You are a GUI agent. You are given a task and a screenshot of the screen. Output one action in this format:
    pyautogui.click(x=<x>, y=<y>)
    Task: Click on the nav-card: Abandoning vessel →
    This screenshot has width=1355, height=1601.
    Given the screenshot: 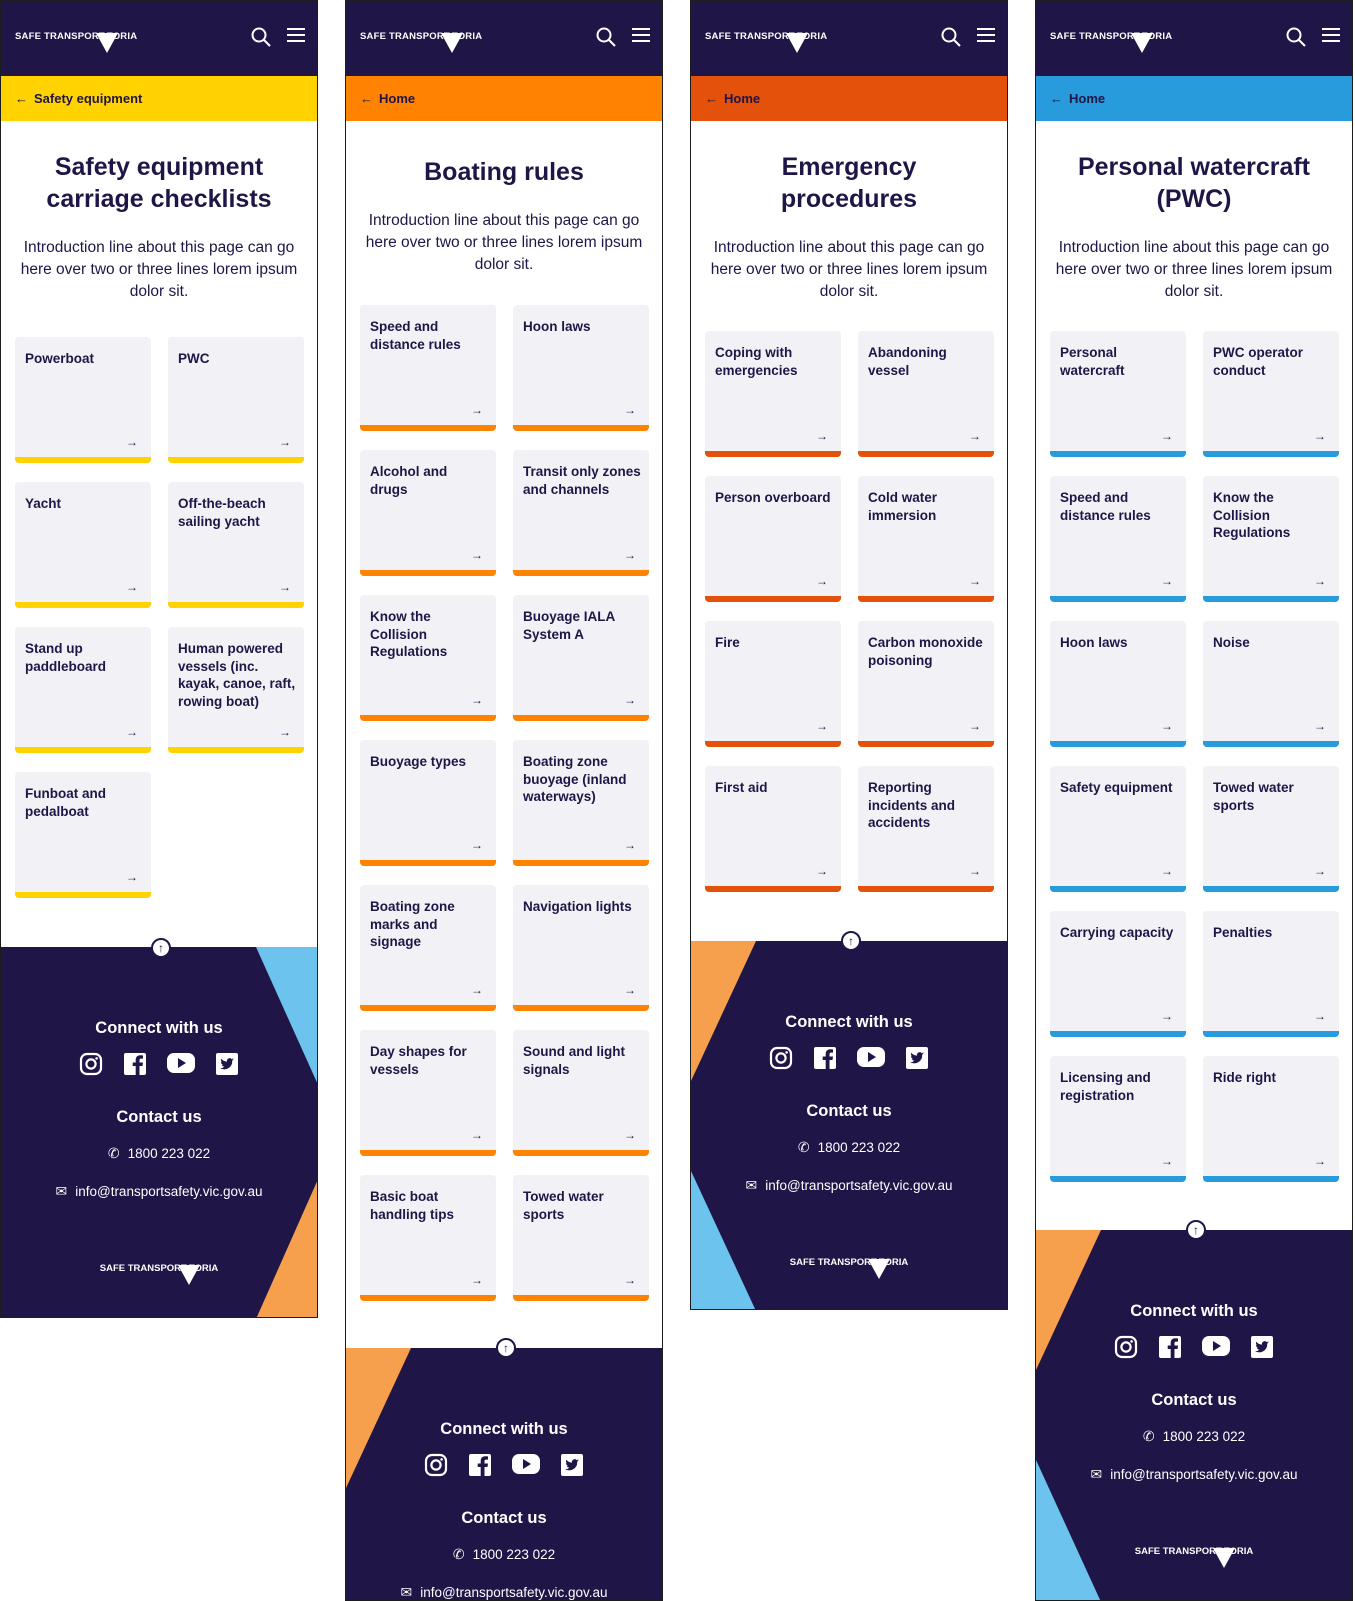 What is the action you would take?
    pyautogui.click(x=926, y=394)
    